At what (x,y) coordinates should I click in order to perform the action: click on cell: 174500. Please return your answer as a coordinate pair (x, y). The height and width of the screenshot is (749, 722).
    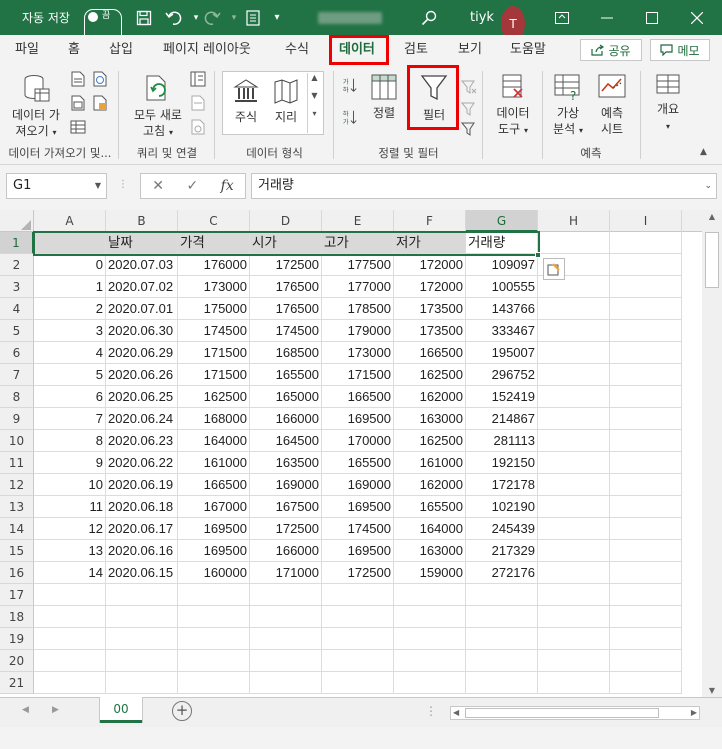
    Looking at the image, I should click on (286, 331).